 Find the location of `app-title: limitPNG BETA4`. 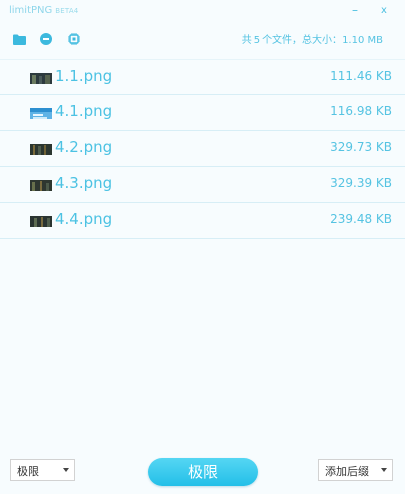

app-title: limitPNG BETA4 is located at coordinates (43, 10).